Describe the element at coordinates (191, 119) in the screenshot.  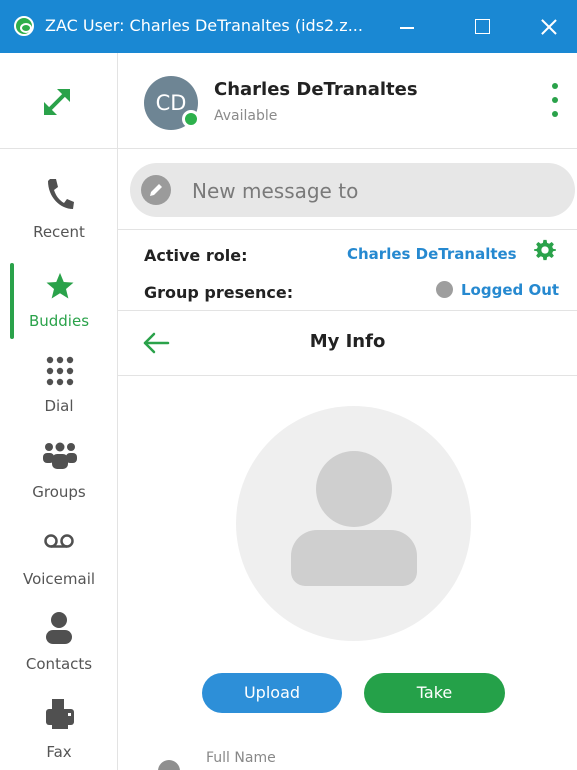
I see `presence-status-dot` at that location.